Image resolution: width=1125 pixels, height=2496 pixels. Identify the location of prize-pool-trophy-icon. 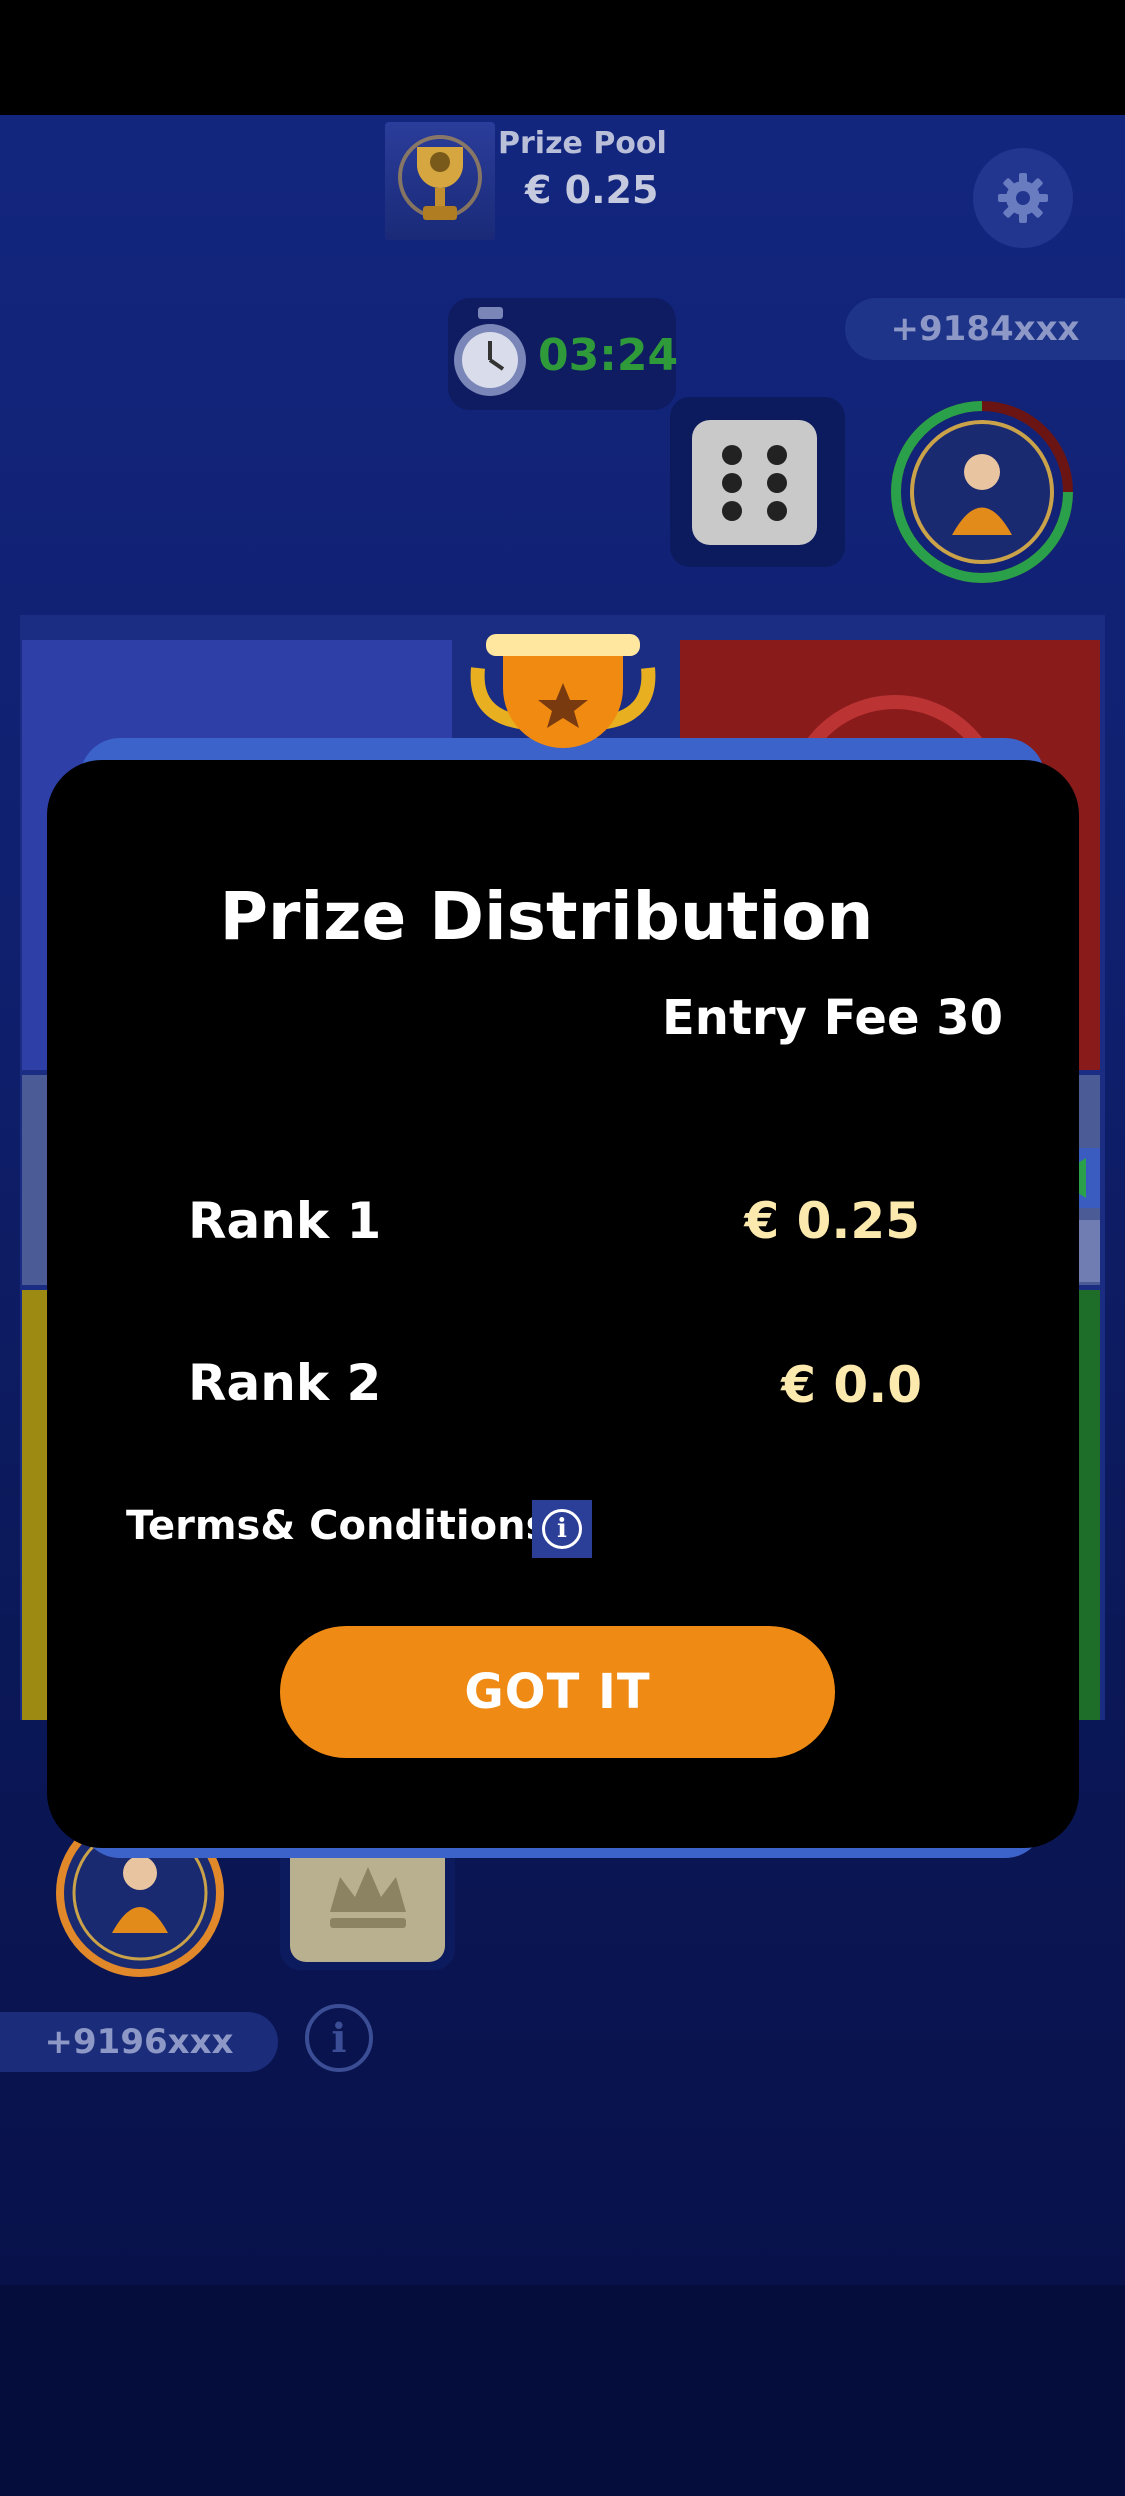
(440, 181).